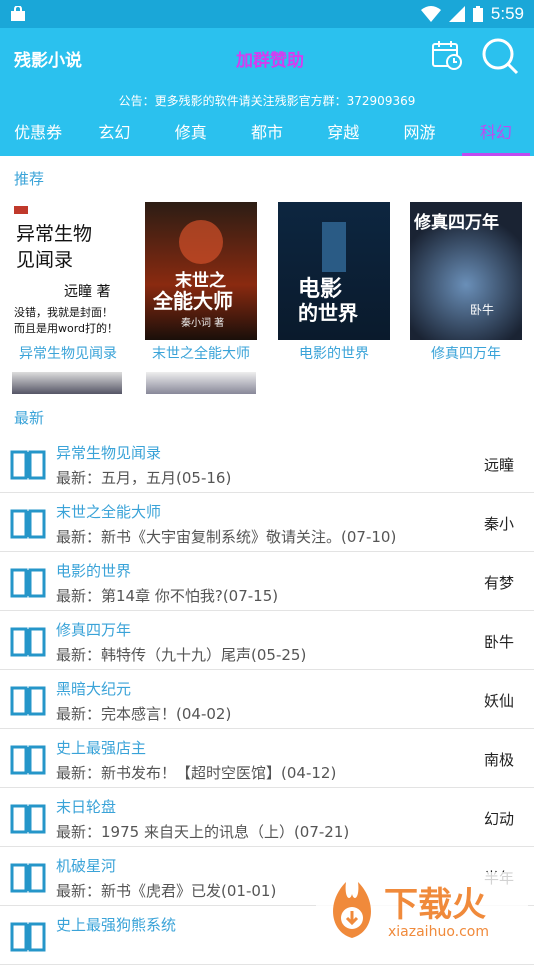  I want to click on book-card: 电影 的世界 电影的世界, so click(334, 281).